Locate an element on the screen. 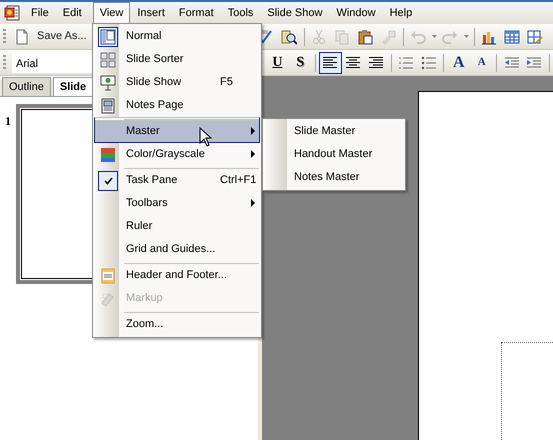 The height and width of the screenshot is (440, 553). table-icon is located at coordinates (512, 36).